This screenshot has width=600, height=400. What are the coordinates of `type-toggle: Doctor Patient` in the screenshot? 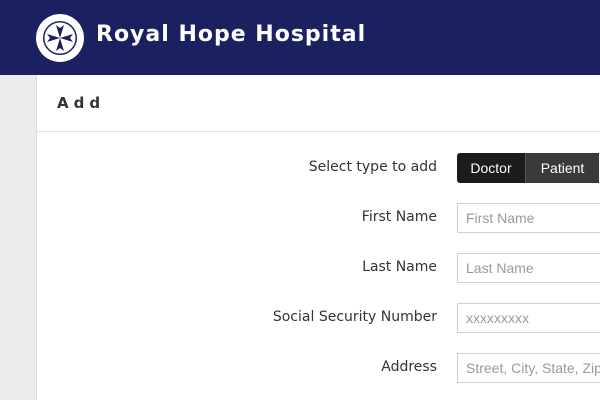 It's located at (528, 168).